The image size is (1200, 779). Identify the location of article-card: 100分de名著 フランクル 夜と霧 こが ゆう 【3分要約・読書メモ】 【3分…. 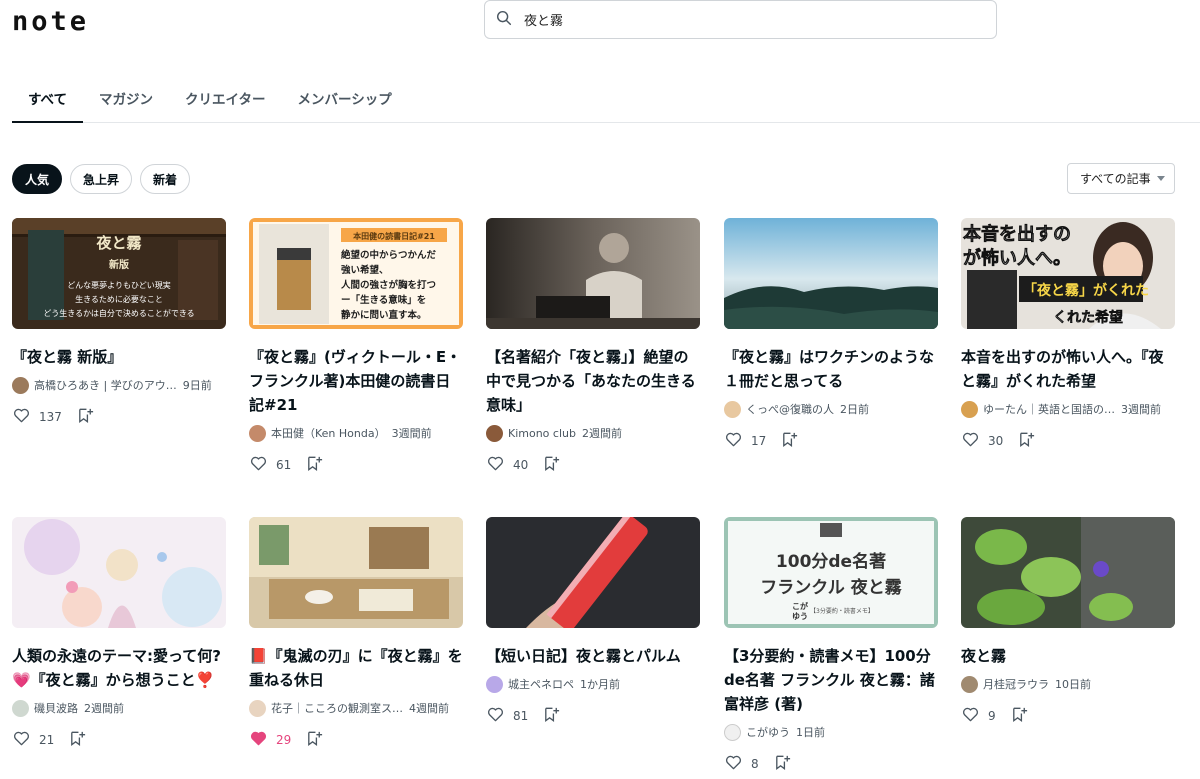
(831, 645).